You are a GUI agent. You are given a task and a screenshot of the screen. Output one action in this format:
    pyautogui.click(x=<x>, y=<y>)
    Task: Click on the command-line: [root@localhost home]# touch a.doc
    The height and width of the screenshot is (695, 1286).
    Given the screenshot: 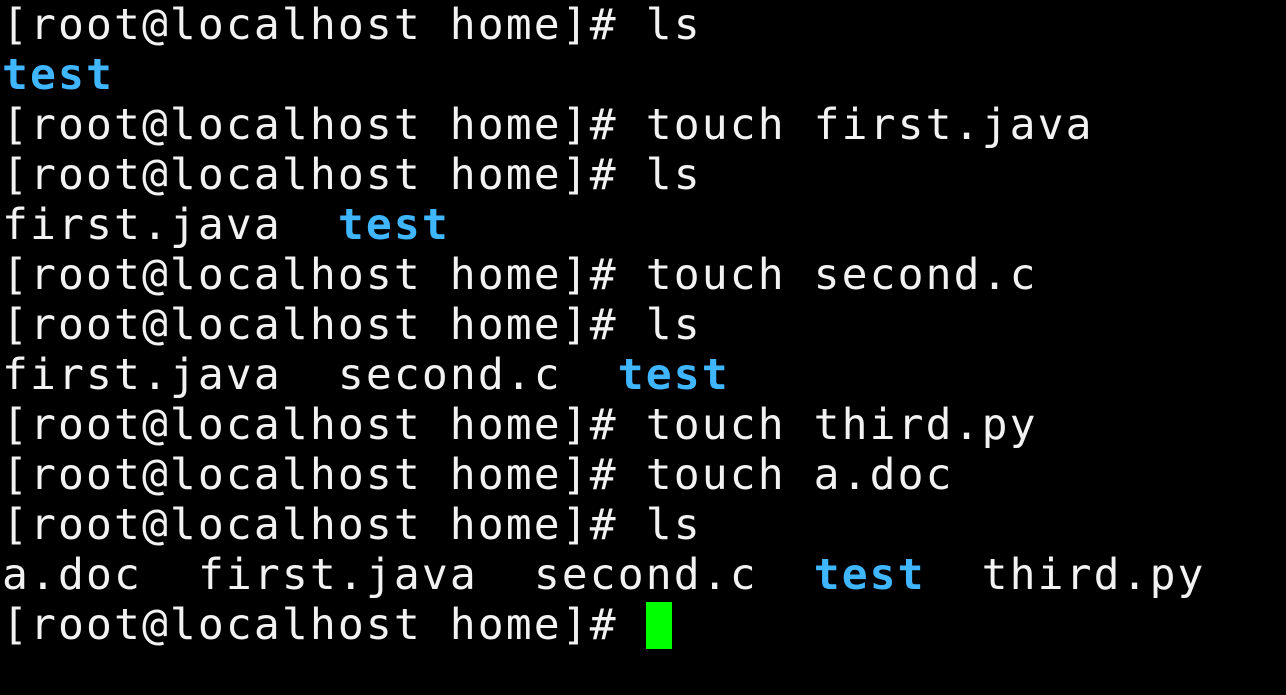 What is the action you would take?
    pyautogui.click(x=642, y=475)
    